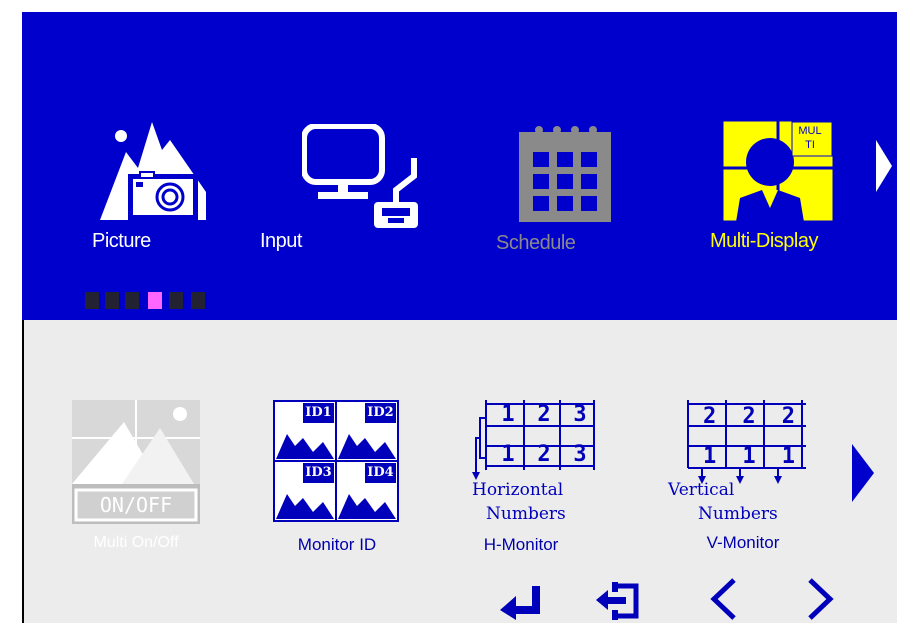  Describe the element at coordinates (137, 480) in the screenshot. I see `submenu-item-multi-onoff: ON/OFF Multi On/Off` at that location.